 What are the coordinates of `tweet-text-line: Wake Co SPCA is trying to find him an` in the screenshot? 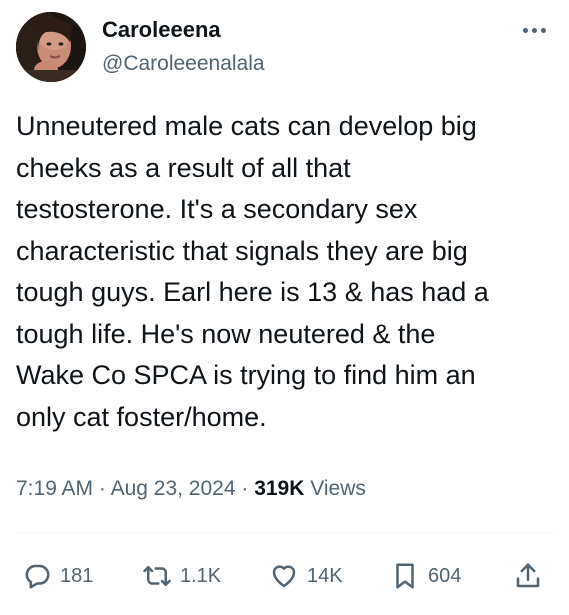 It's located at (246, 375).